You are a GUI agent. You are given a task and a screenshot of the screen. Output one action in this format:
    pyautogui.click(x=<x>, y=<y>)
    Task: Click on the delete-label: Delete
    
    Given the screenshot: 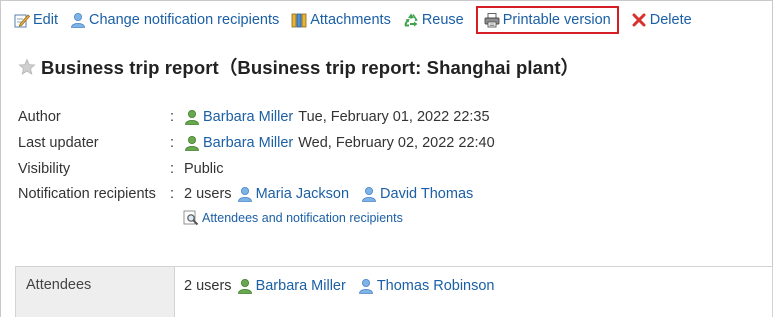 What is the action you would take?
    pyautogui.click(x=670, y=20)
    